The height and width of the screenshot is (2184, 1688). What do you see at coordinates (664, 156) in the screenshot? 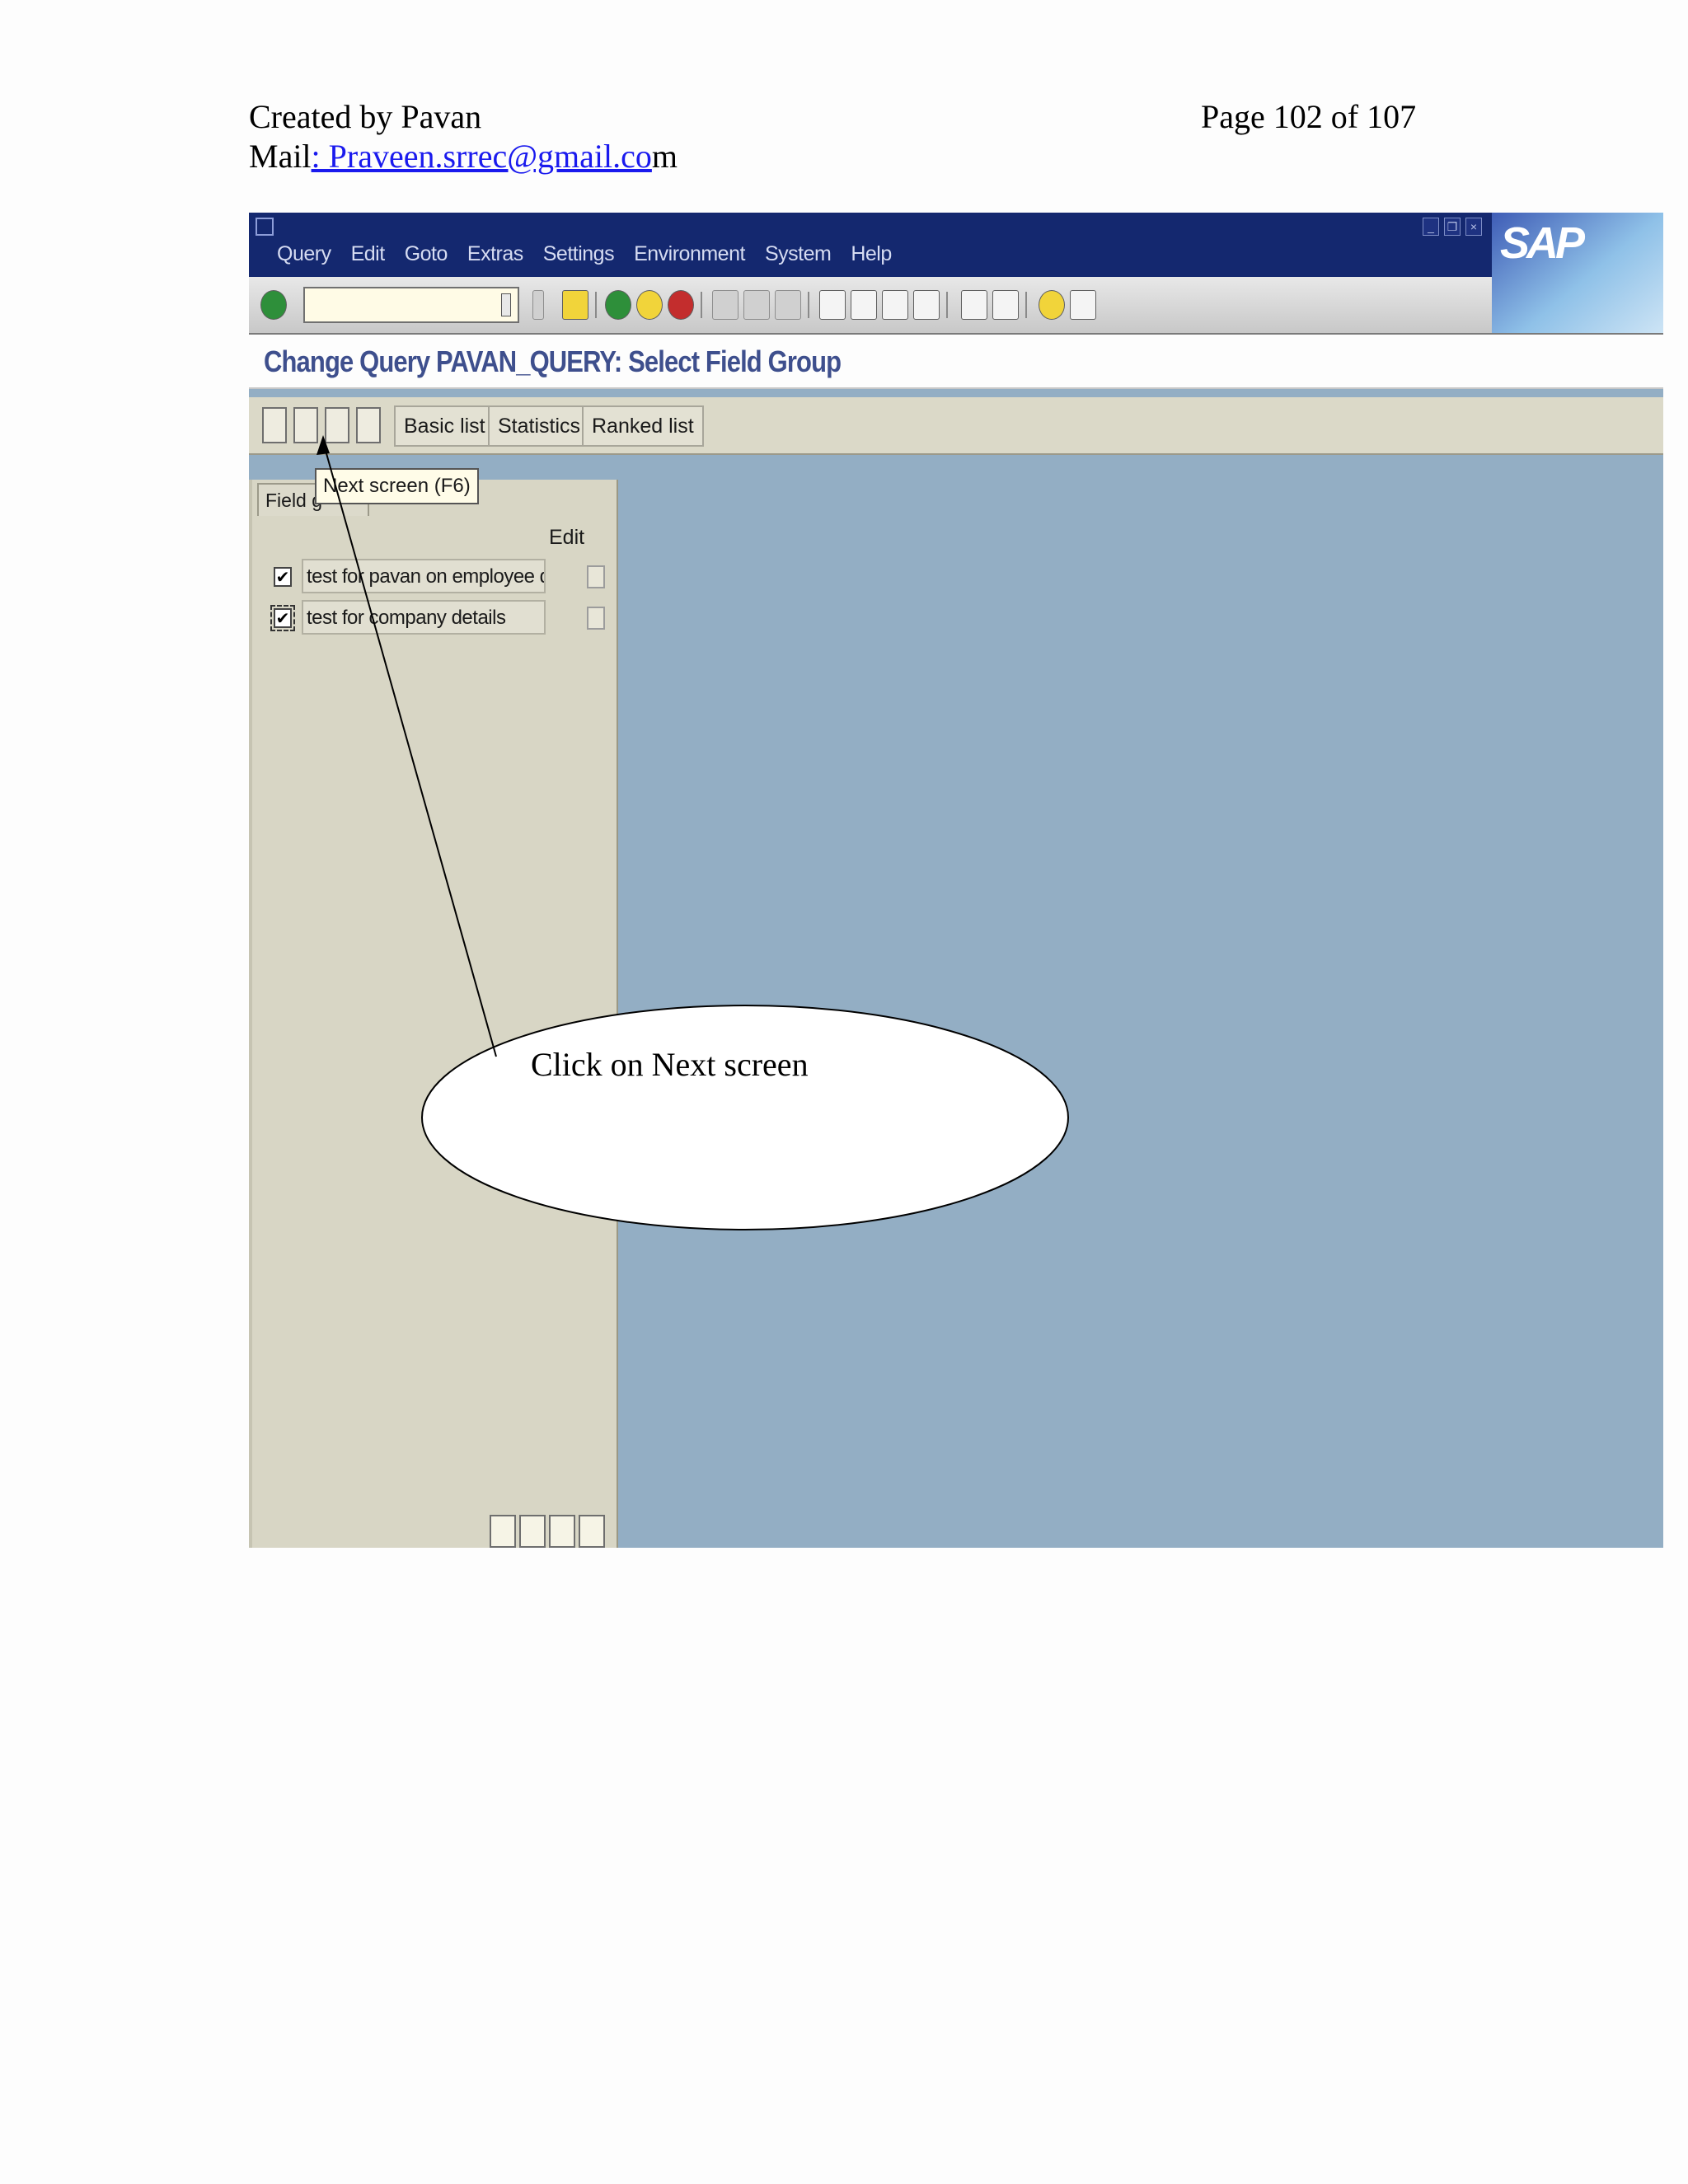
I see `mail-suffix: m` at bounding box center [664, 156].